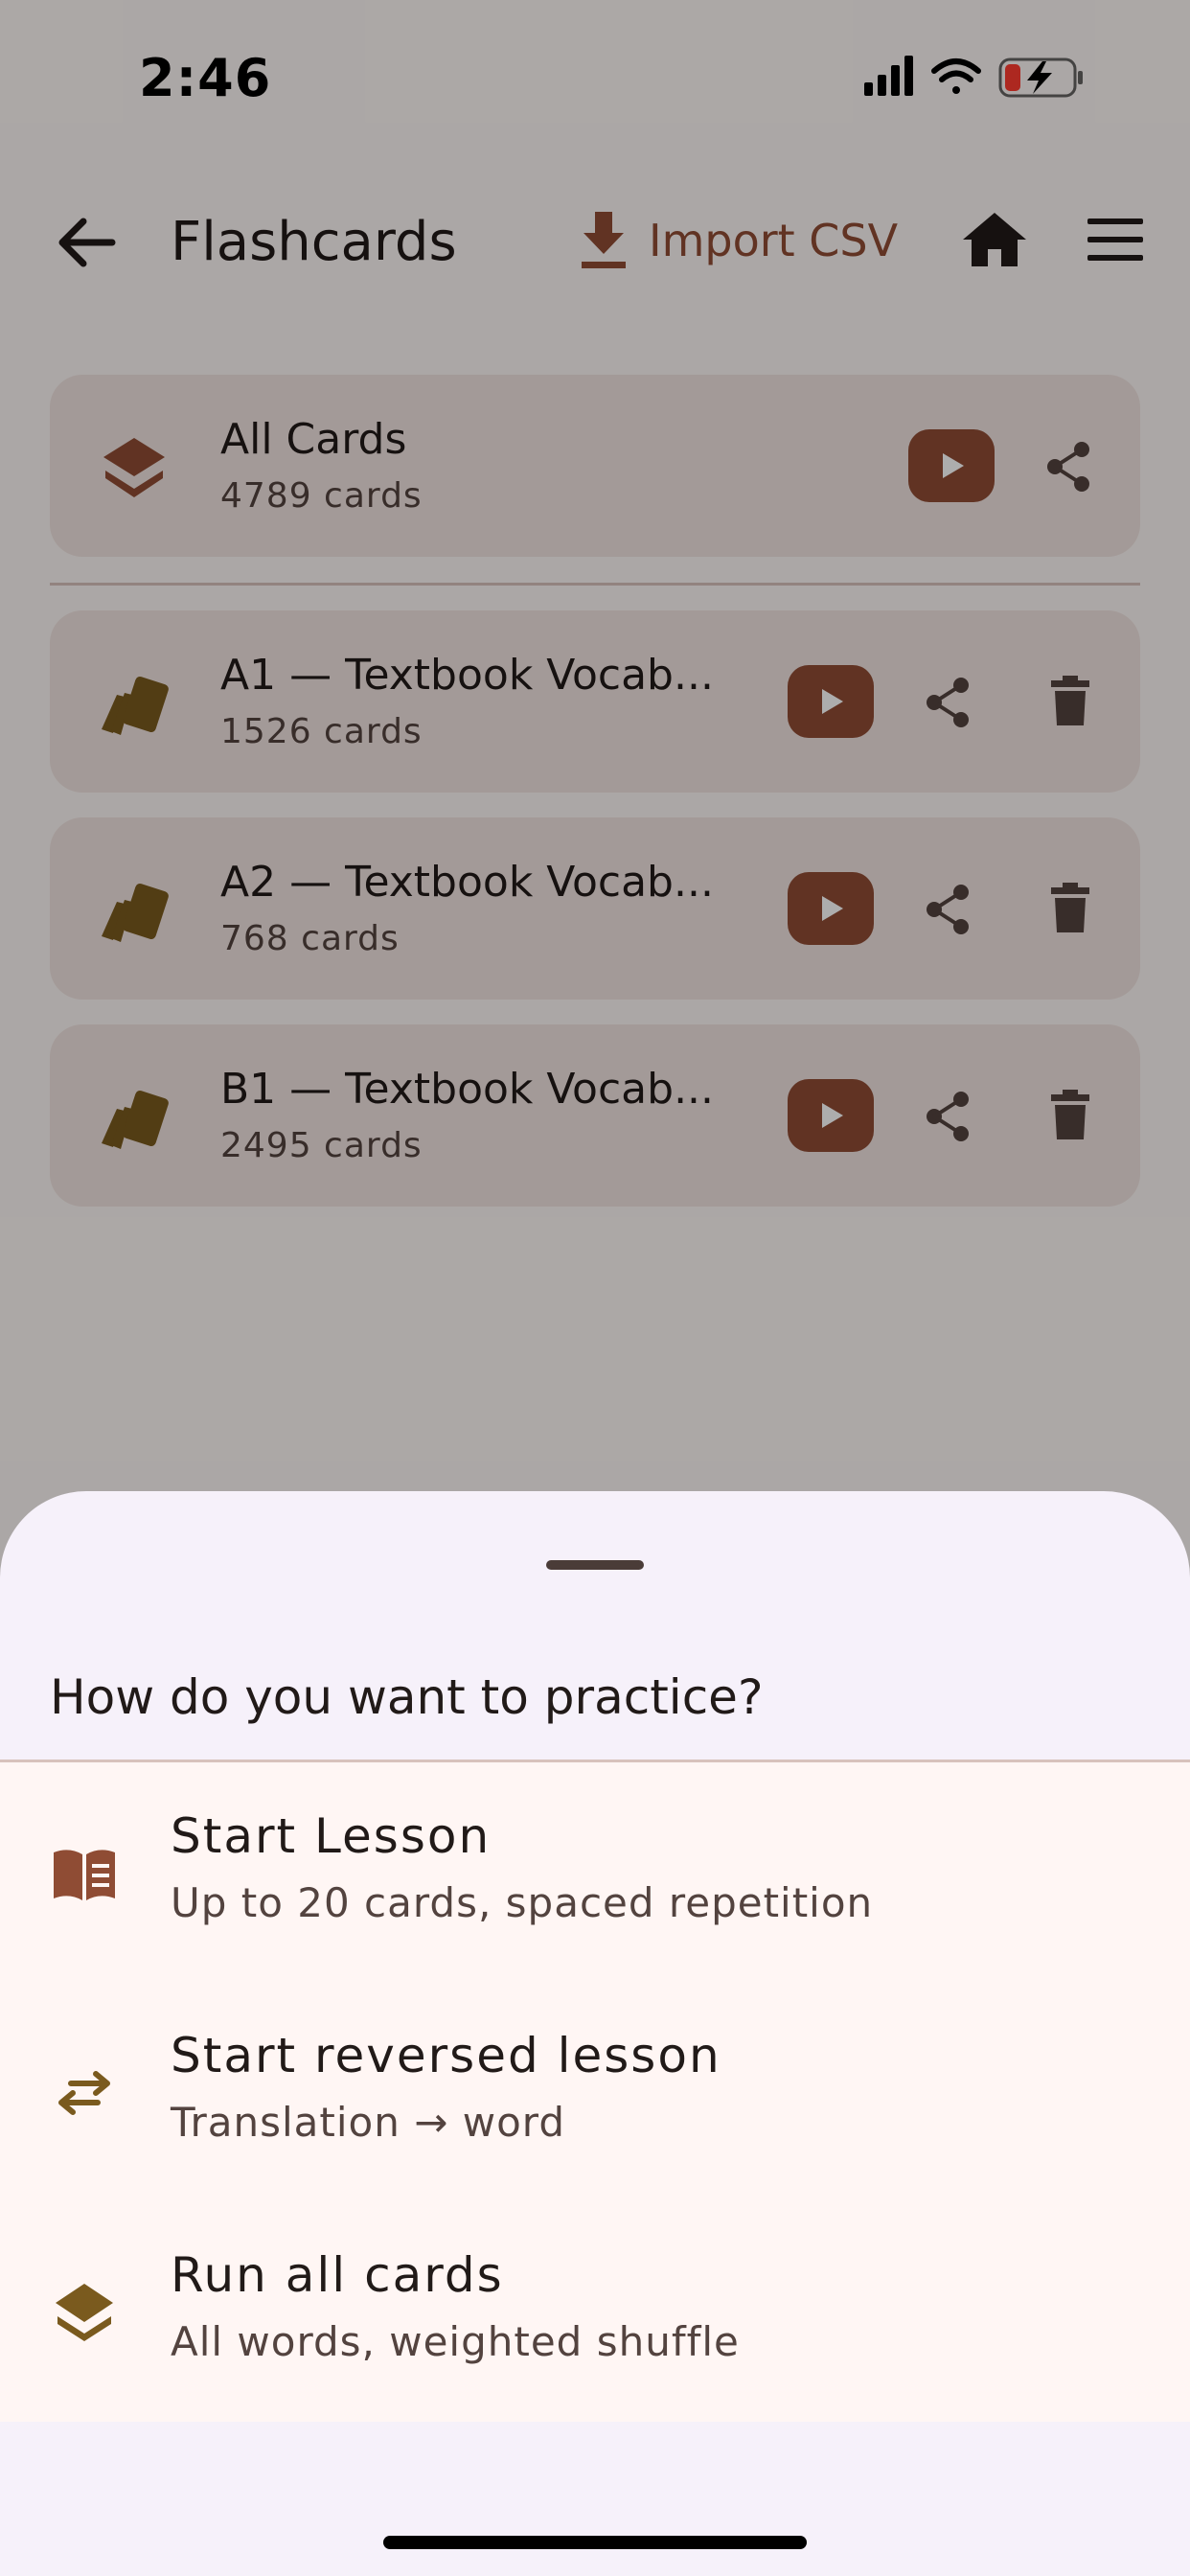  Describe the element at coordinates (338, 2275) in the screenshot. I see `option-title: Run all cards` at that location.